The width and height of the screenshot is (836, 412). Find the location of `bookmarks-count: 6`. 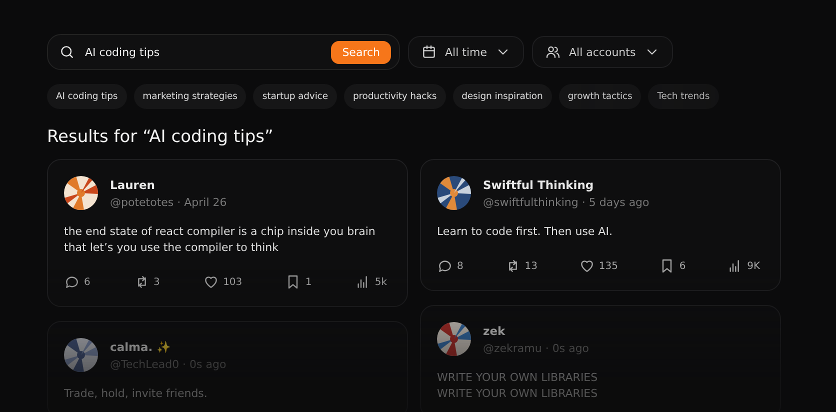

bookmarks-count: 6 is located at coordinates (672, 266).